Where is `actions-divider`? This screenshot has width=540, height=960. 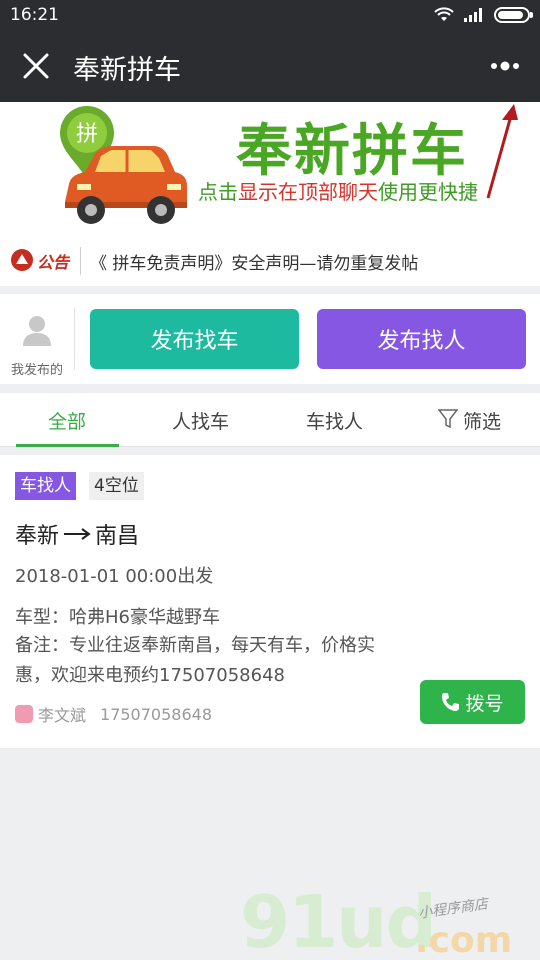
actions-divider is located at coordinates (74, 339).